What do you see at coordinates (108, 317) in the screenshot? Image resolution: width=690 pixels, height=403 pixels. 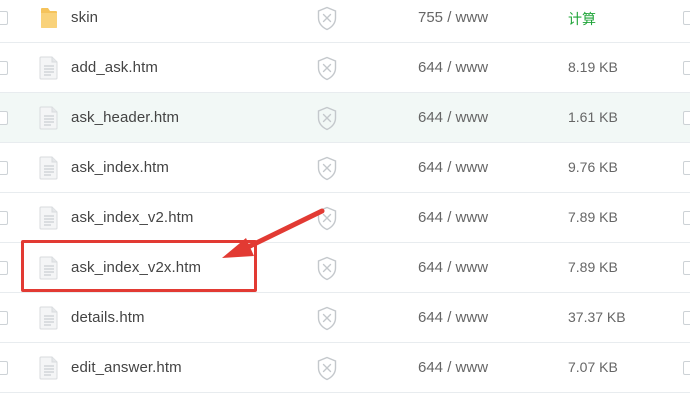 I see `file-name: details.htm` at bounding box center [108, 317].